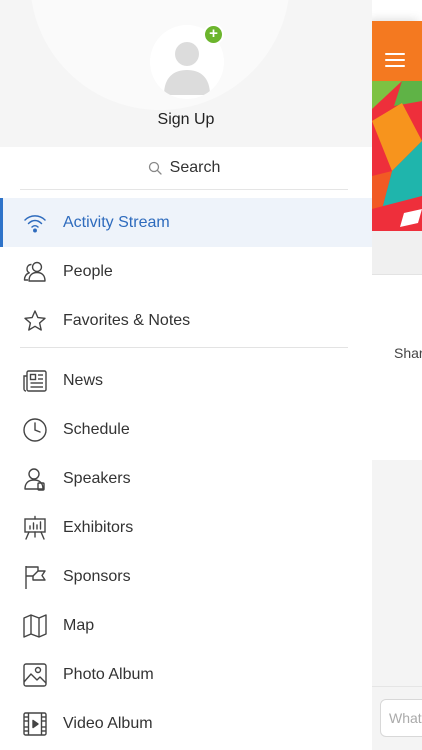 The height and width of the screenshot is (750, 422). What do you see at coordinates (186, 625) in the screenshot?
I see `menu-item-map: Map` at bounding box center [186, 625].